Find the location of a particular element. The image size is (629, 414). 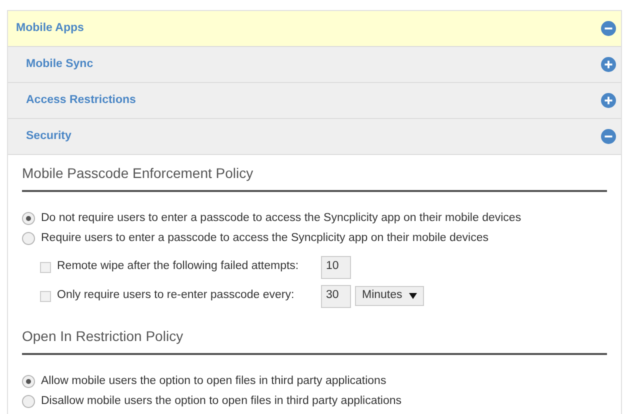

accordion-header: Security is located at coordinates (314, 137).